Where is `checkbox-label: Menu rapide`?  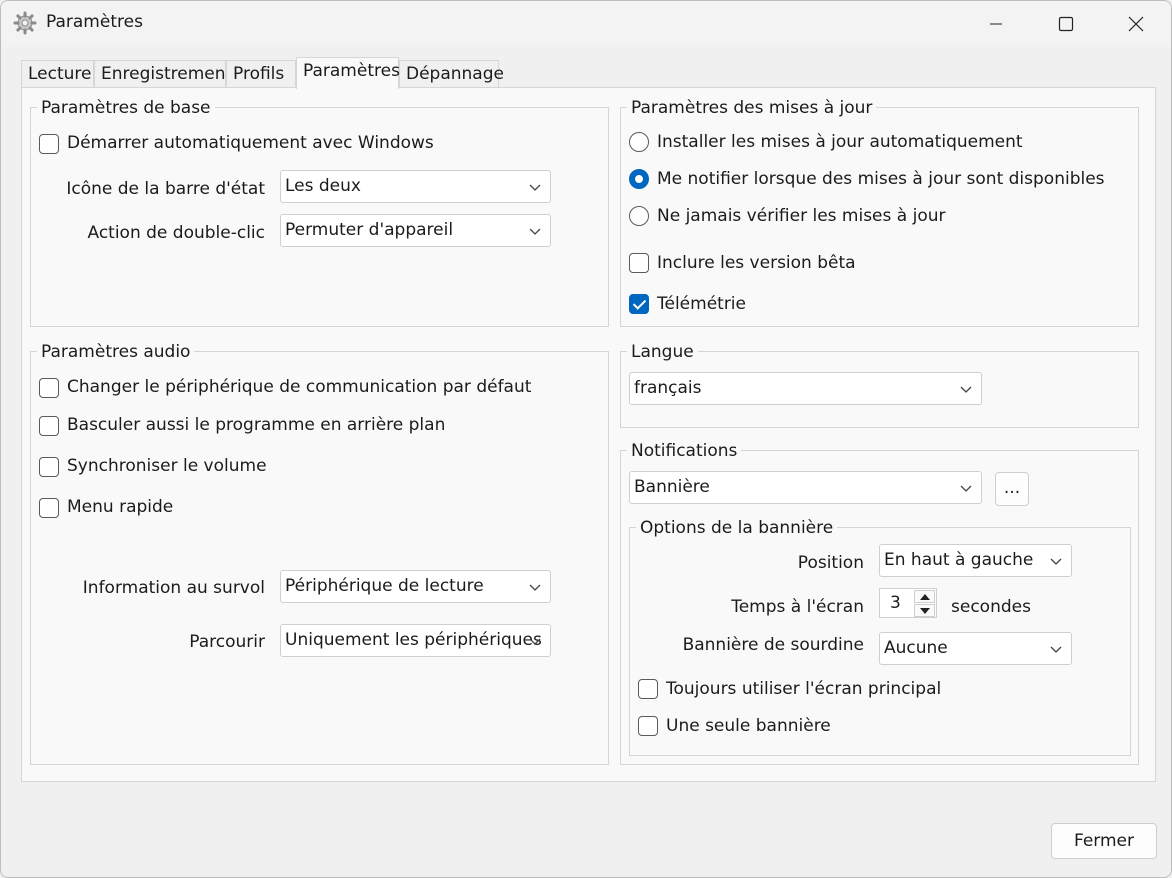 checkbox-label: Menu rapide is located at coordinates (120, 507).